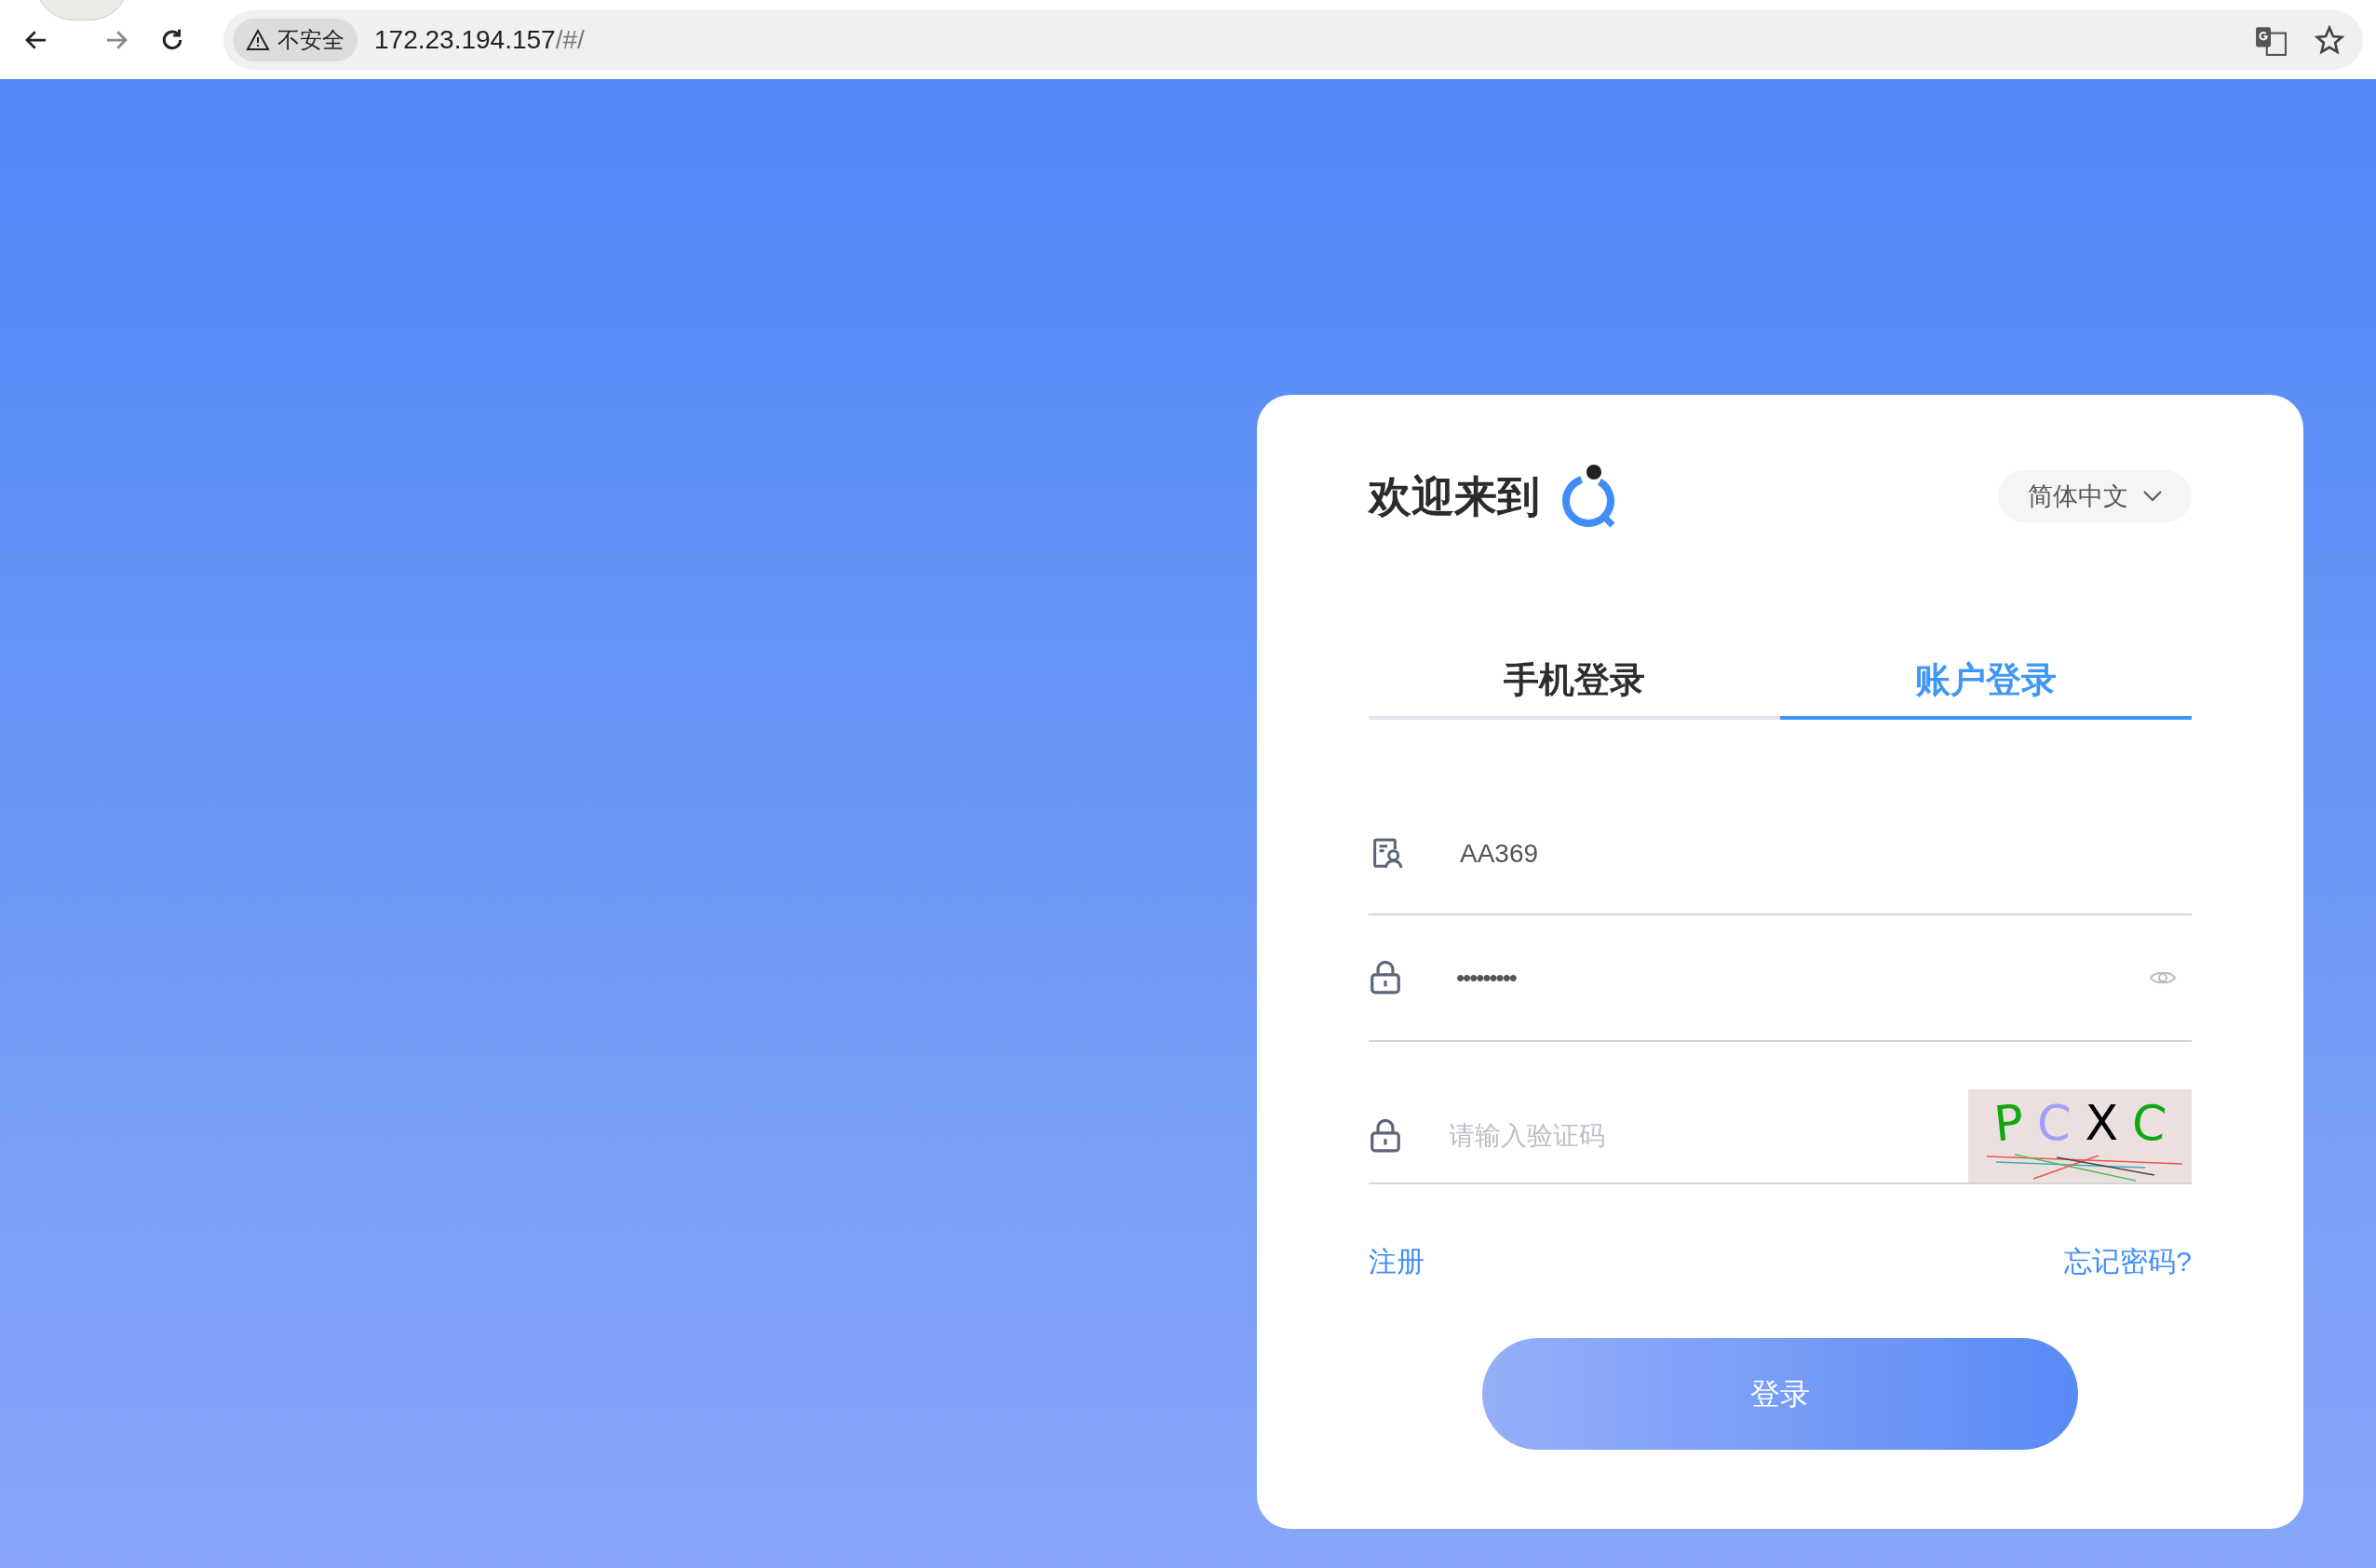 The width and height of the screenshot is (2376, 1568). What do you see at coordinates (2080, 1136) in the screenshot?
I see `captcha-image: P C X C` at bounding box center [2080, 1136].